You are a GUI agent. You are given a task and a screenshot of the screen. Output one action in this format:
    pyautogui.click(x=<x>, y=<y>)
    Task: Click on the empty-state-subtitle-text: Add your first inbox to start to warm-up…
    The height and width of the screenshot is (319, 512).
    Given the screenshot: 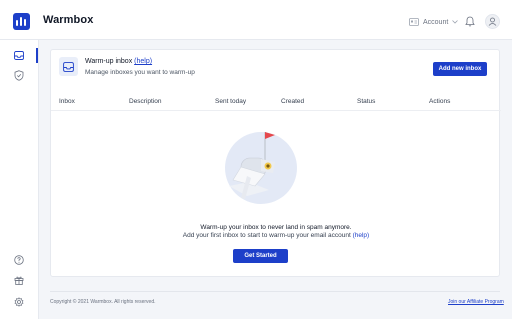 What is the action you would take?
    pyautogui.click(x=266, y=235)
    